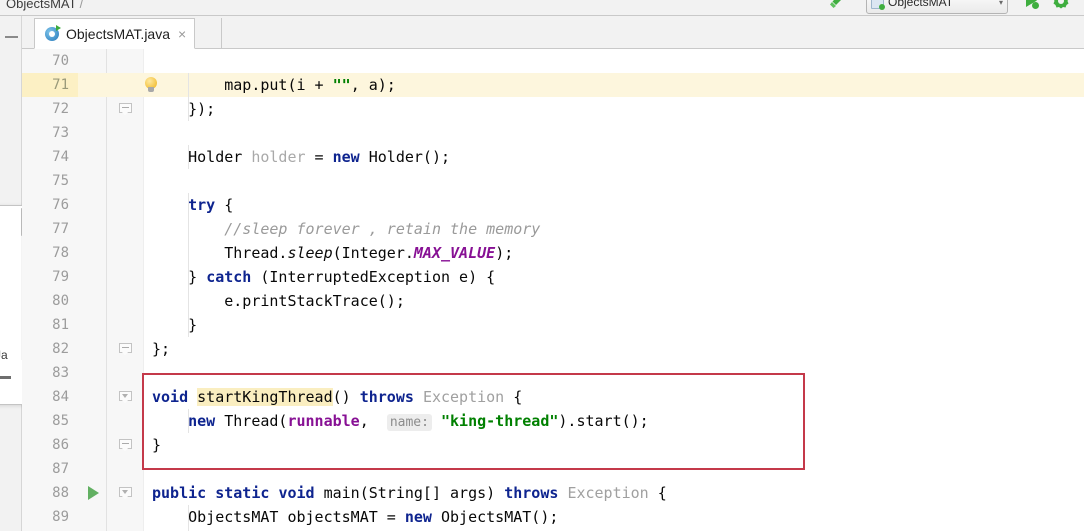 This screenshot has width=1084, height=531. Describe the element at coordinates (50, 85) in the screenshot. I see `line-number: 71` at that location.